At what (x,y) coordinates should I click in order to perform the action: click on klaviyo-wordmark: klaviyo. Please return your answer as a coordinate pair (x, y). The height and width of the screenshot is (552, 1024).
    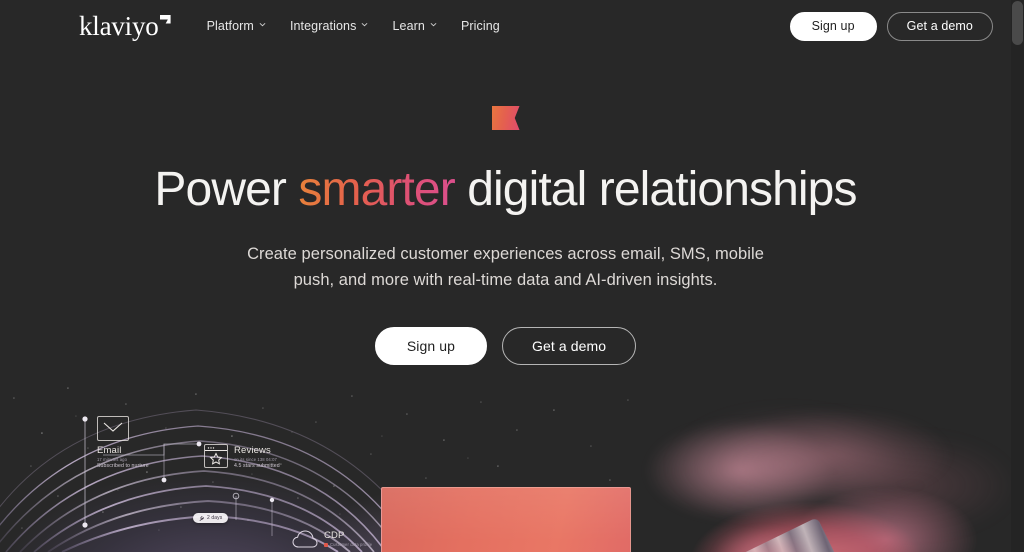
    Looking at the image, I should click on (119, 25).